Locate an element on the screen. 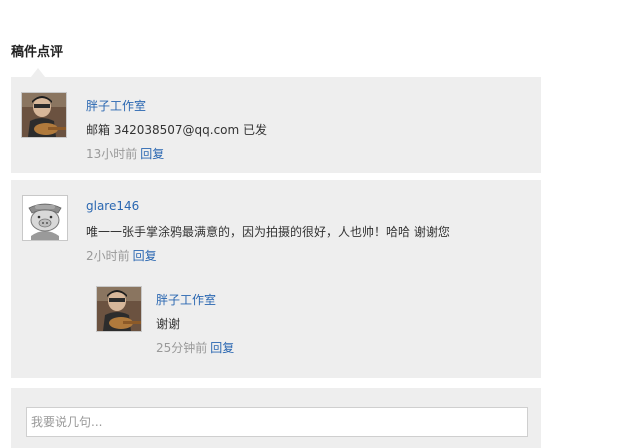 The width and height of the screenshot is (634, 448). section-pointer is located at coordinates (38, 72).